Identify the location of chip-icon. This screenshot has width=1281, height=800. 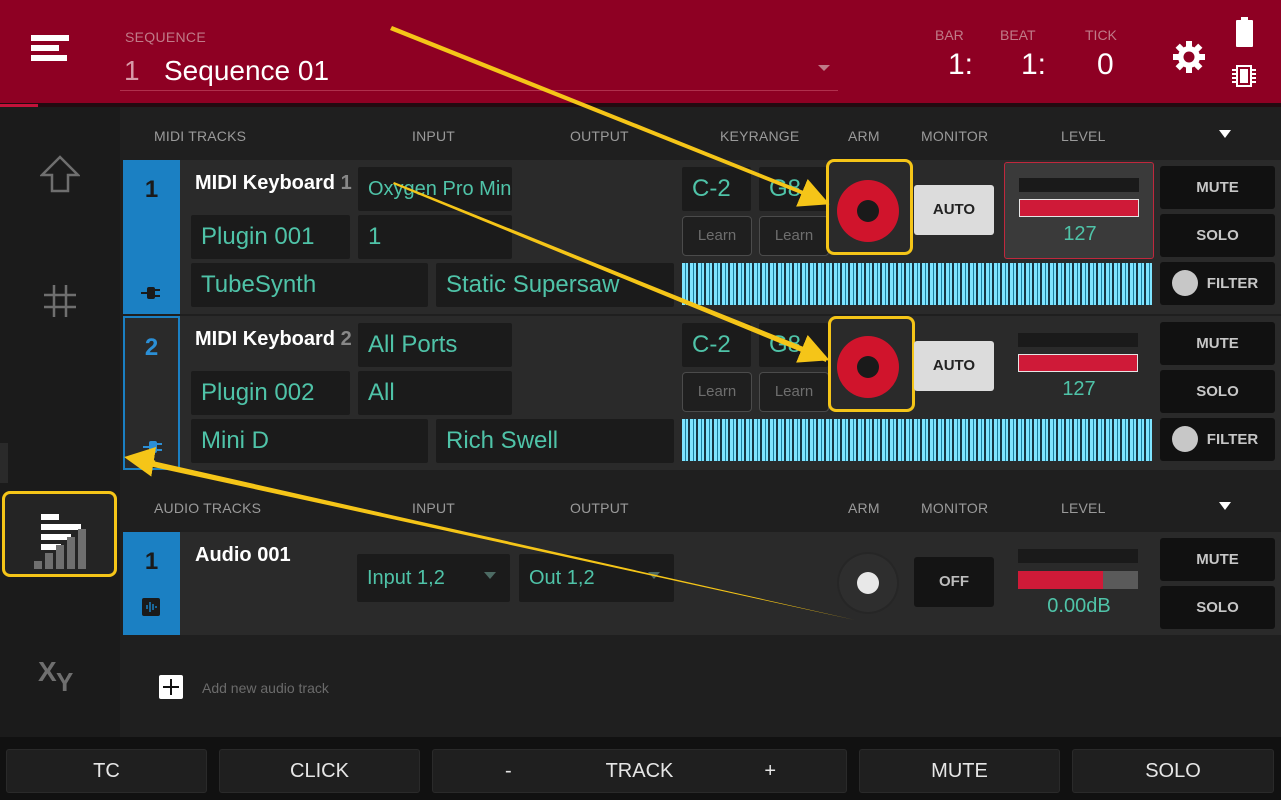
(1244, 76).